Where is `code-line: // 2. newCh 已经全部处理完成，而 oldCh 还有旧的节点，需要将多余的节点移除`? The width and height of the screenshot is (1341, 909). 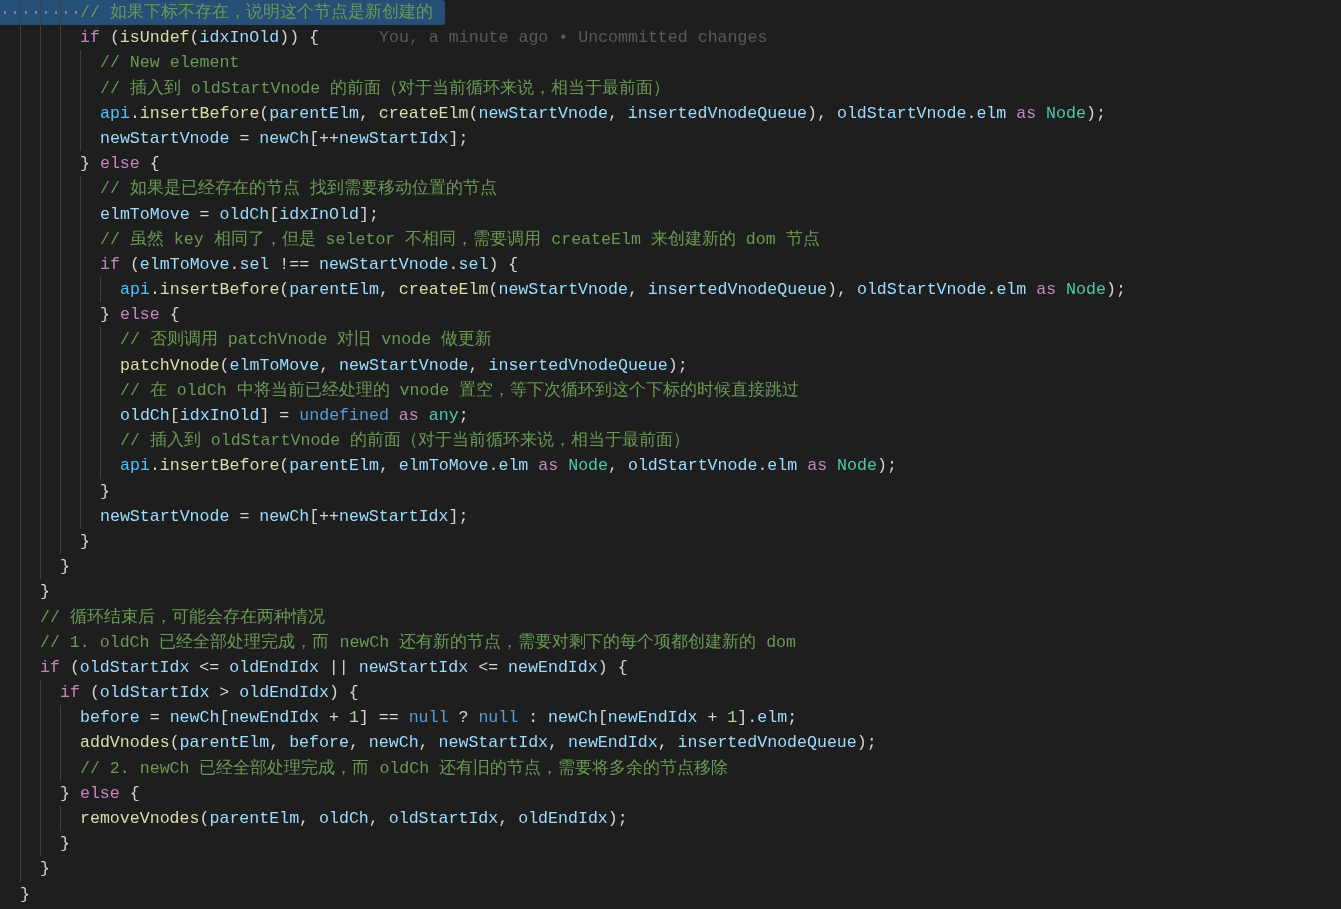
code-line: // 2. newCh 已经全部处理完成，而 oldCh 还有旧的节点，需要将多余的节点移除 is located at coordinates (364, 768).